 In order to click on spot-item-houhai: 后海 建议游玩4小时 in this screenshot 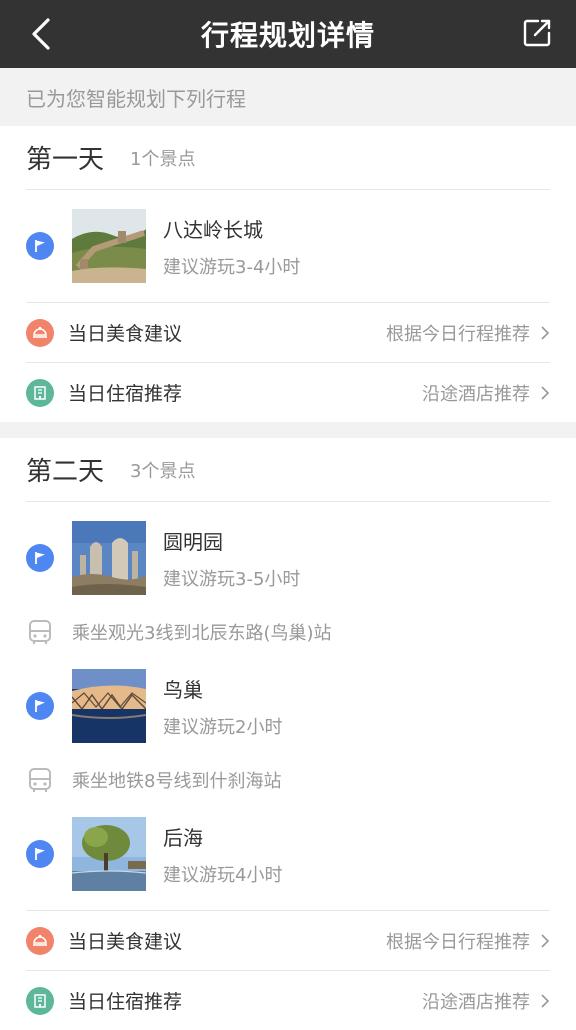, I will do `click(288, 854)`.